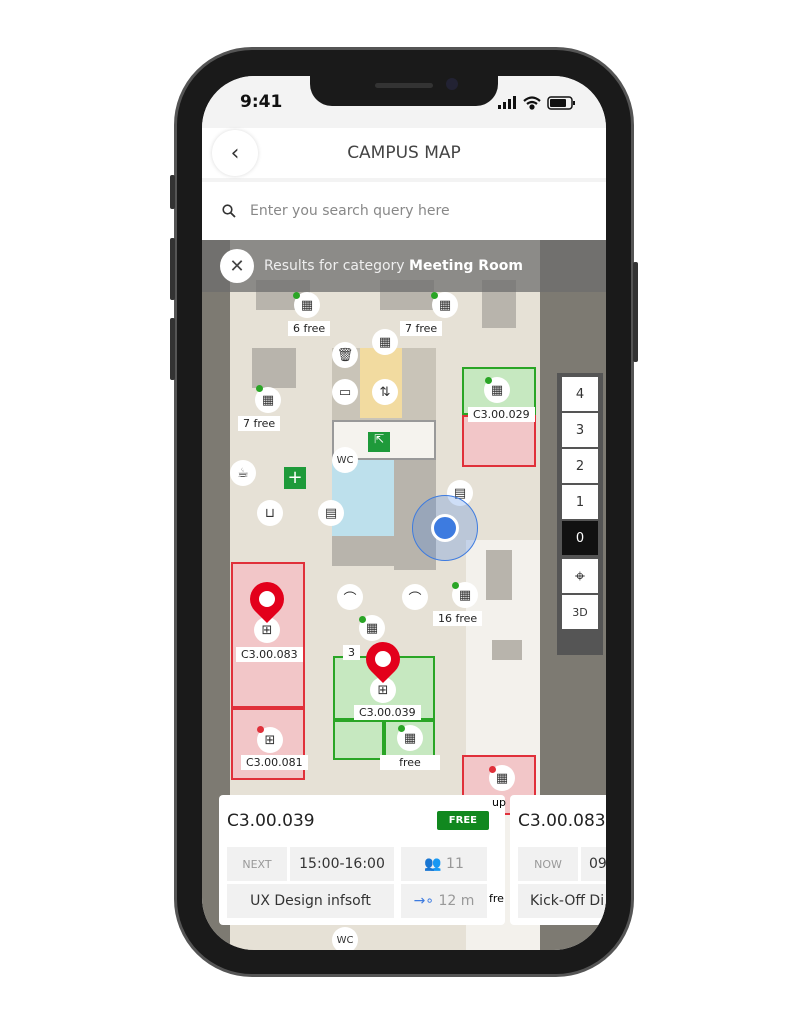  I want to click on map-label: up, so click(499, 802).